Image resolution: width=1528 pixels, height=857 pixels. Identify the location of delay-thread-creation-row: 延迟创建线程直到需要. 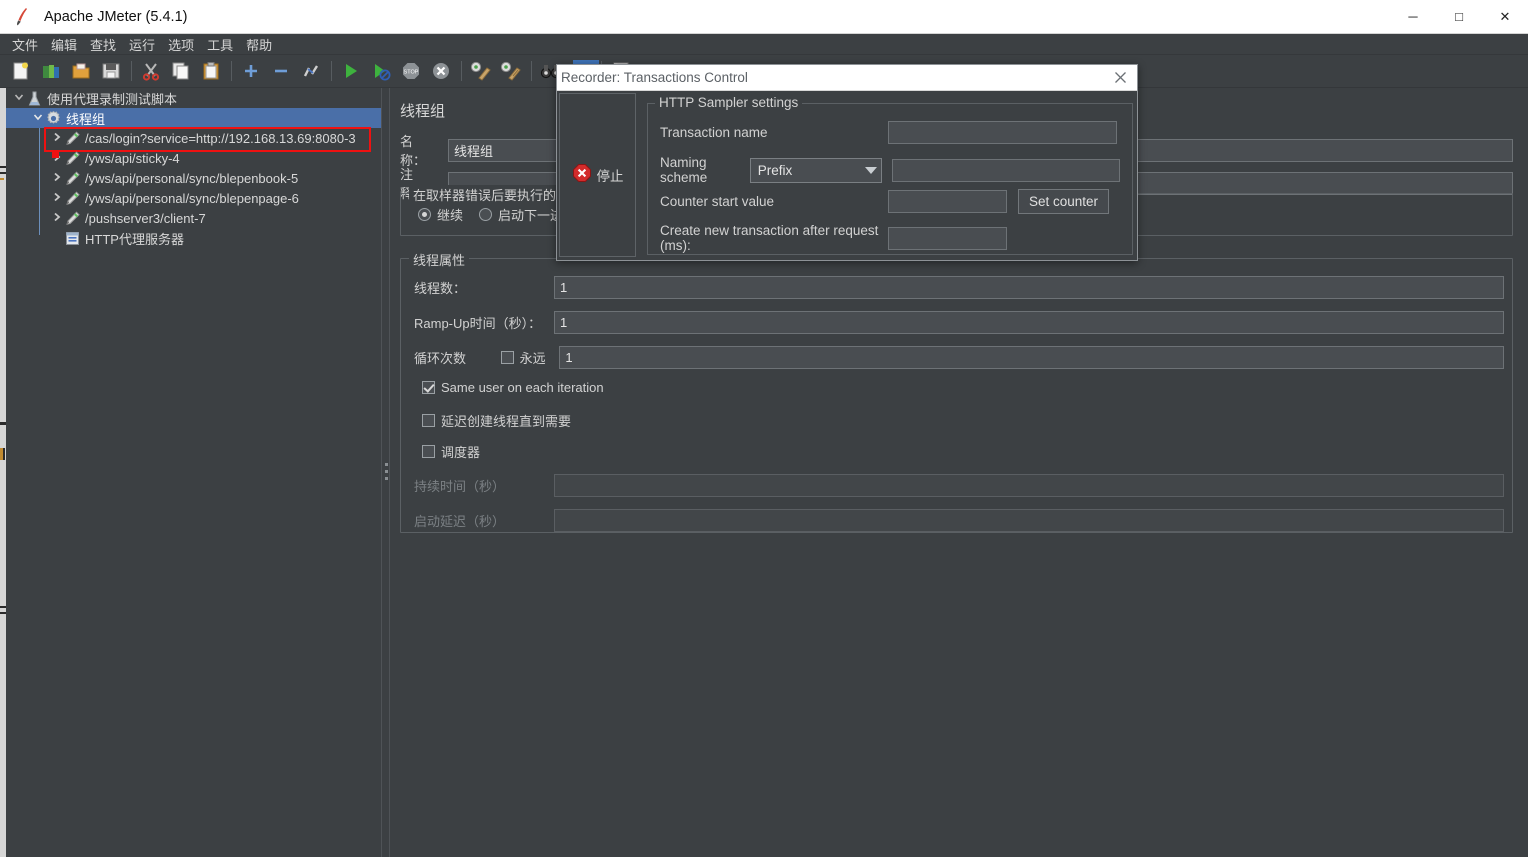
(496, 420).